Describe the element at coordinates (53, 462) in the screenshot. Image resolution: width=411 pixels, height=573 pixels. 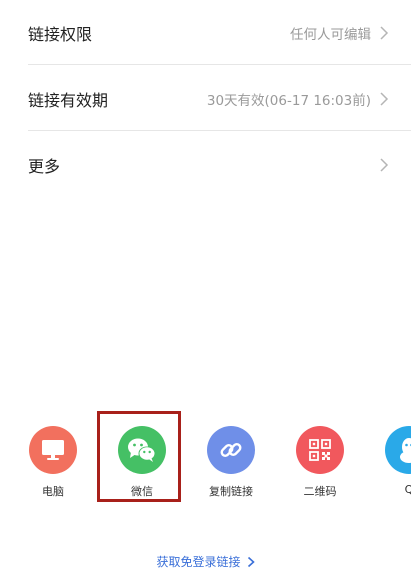
I see `share-computer-button: 电脑` at that location.